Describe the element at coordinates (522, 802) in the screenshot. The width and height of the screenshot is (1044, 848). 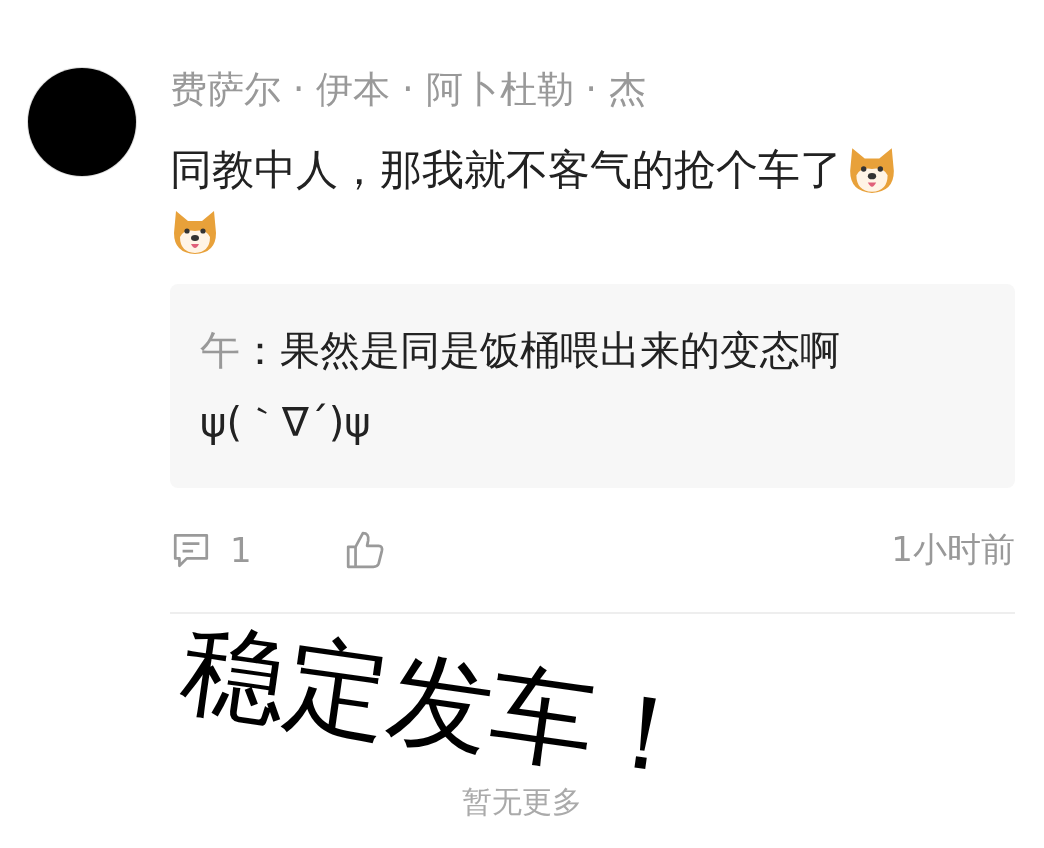
I see `end-of-list-text: 暂无更多` at that location.